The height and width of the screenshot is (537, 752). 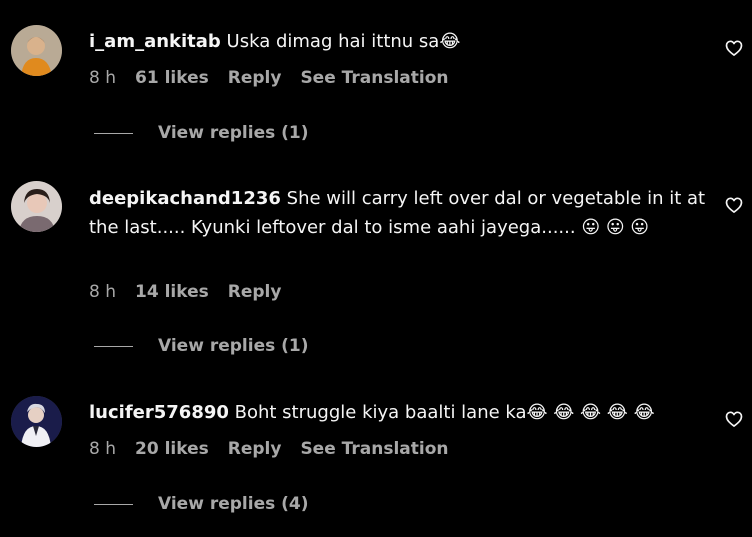 What do you see at coordinates (333, 41) in the screenshot?
I see `comment-text: Uska dimag hai ittnu sa` at bounding box center [333, 41].